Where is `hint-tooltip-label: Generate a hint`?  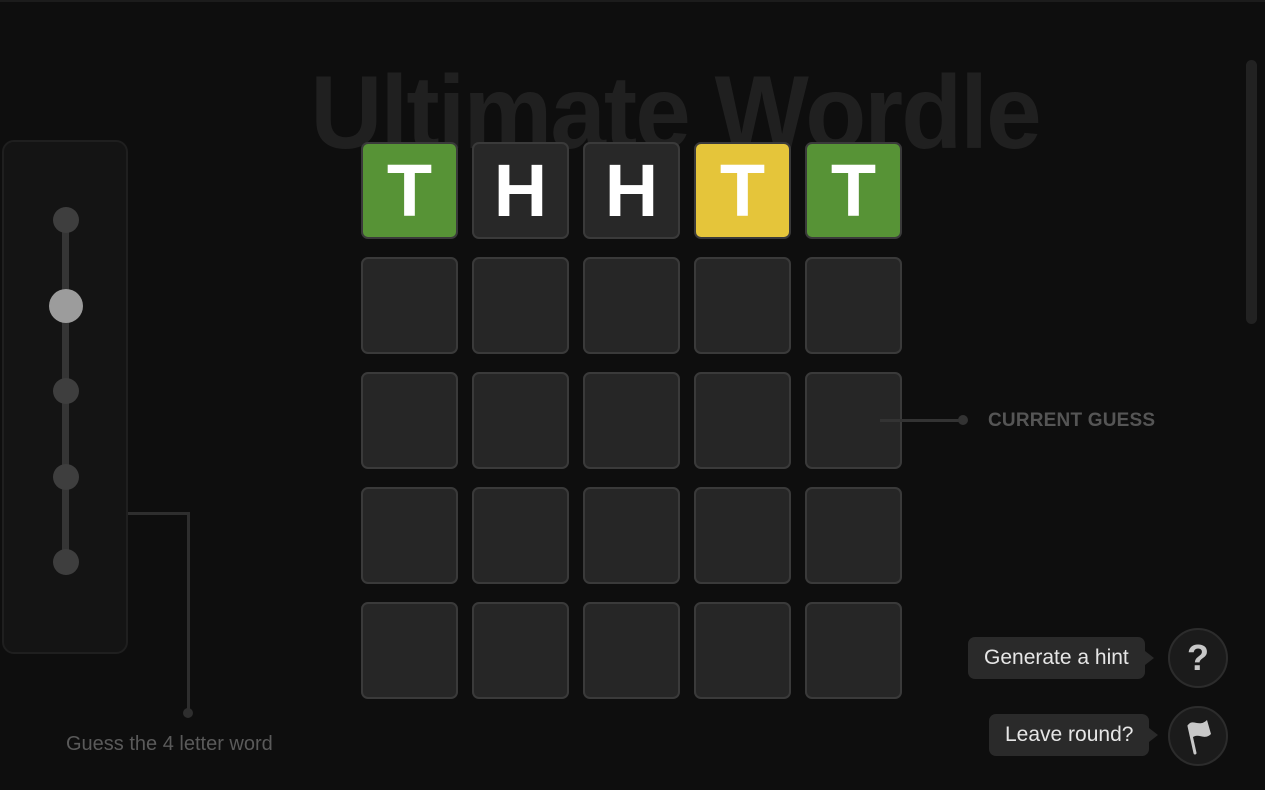
hint-tooltip-label: Generate a hint is located at coordinates (1056, 657).